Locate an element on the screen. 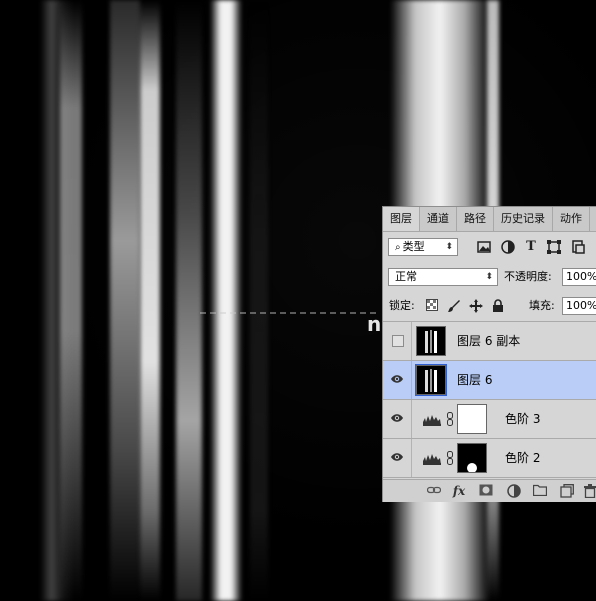 The image size is (596, 601). lock-label: 锁定: is located at coordinates (402, 305).